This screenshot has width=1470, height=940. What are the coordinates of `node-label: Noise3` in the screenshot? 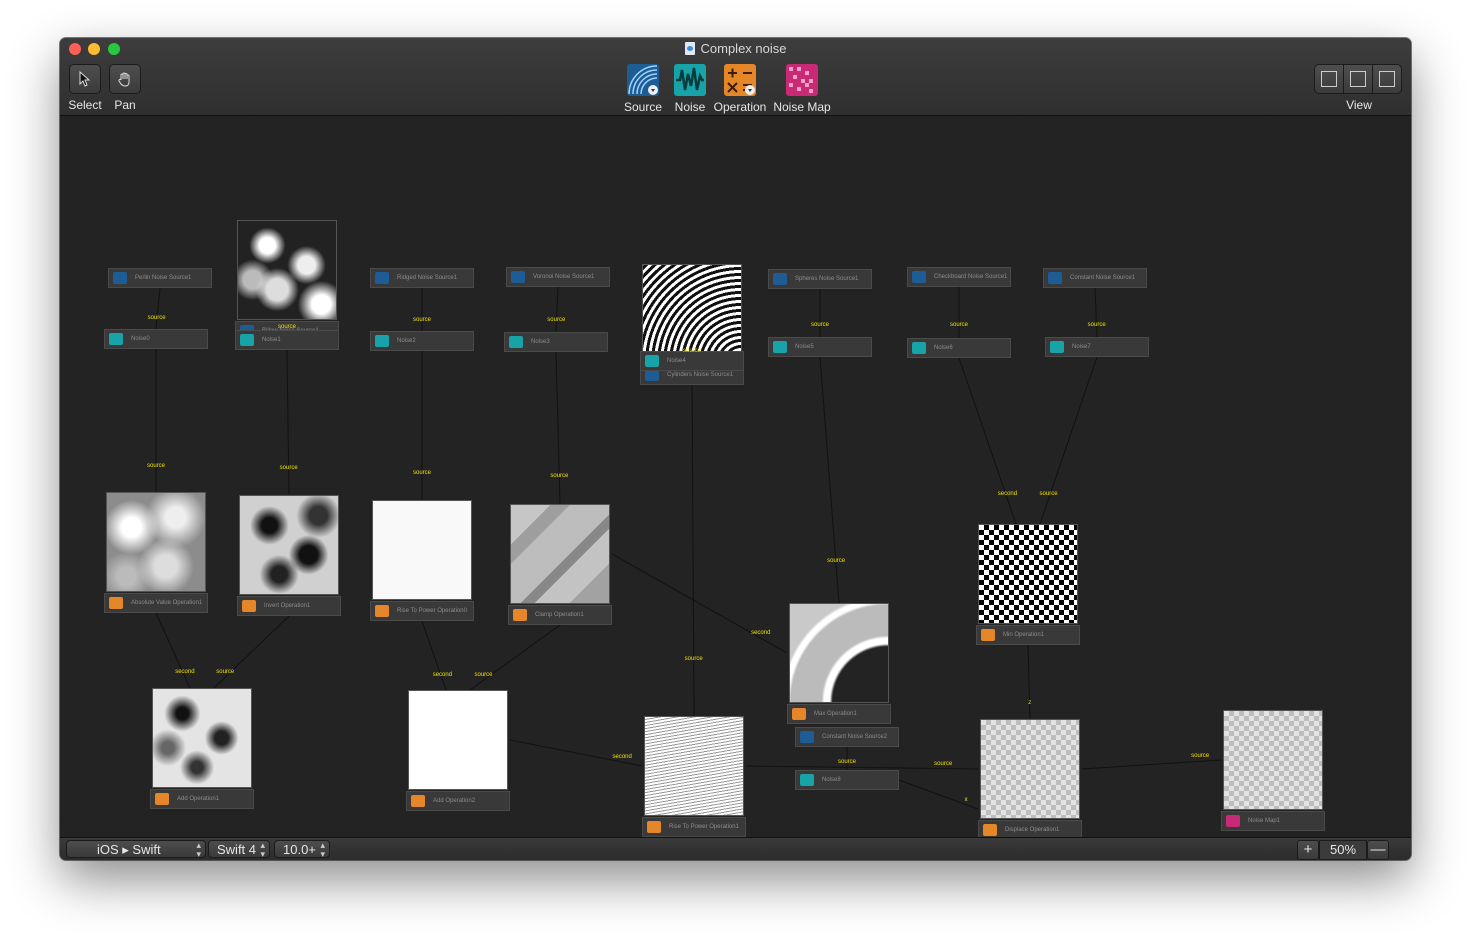 It's located at (540, 342).